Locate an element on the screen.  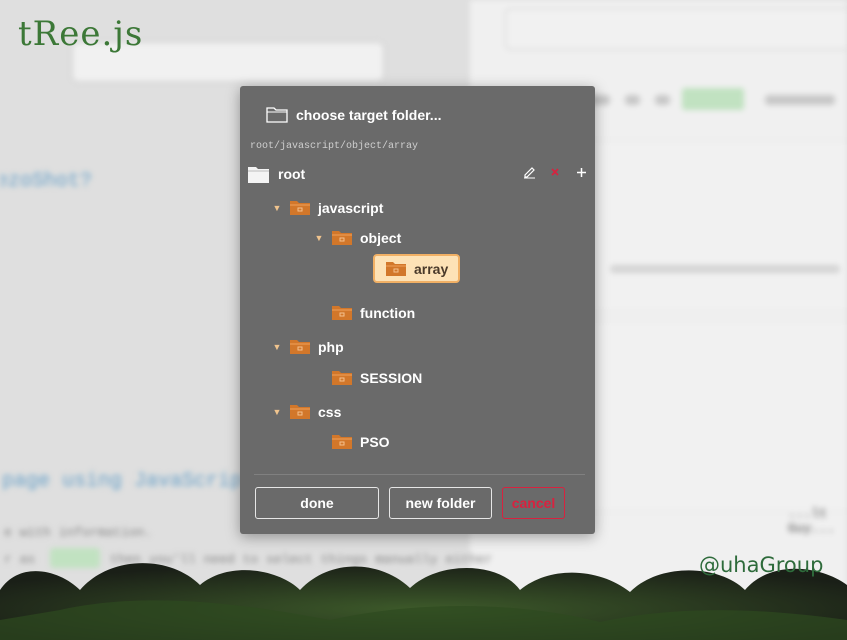
node-label: javascript is located at coordinates (351, 207).